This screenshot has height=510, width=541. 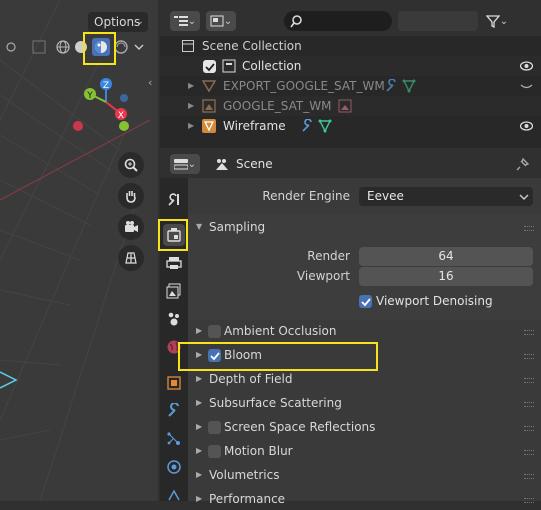 What do you see at coordinates (364, 379) in the screenshot?
I see `panel-header-depth-of-field: ▶ Depth of Field` at bounding box center [364, 379].